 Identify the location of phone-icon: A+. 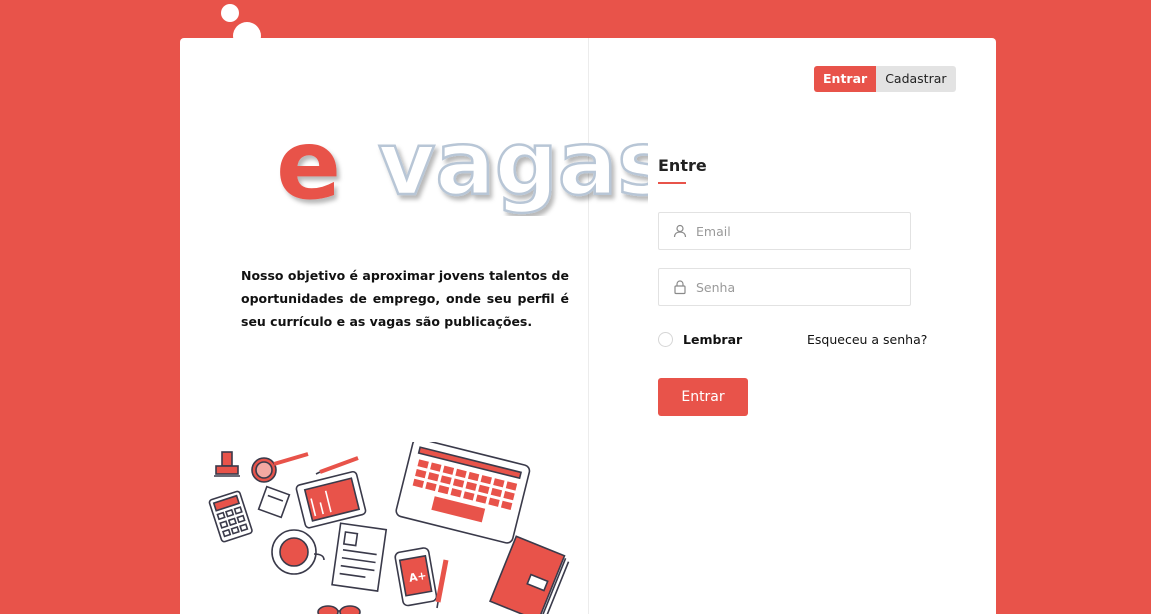
(416, 577).